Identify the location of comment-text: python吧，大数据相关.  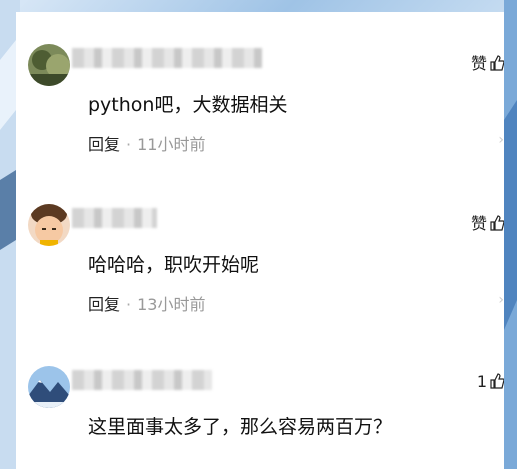
(188, 105).